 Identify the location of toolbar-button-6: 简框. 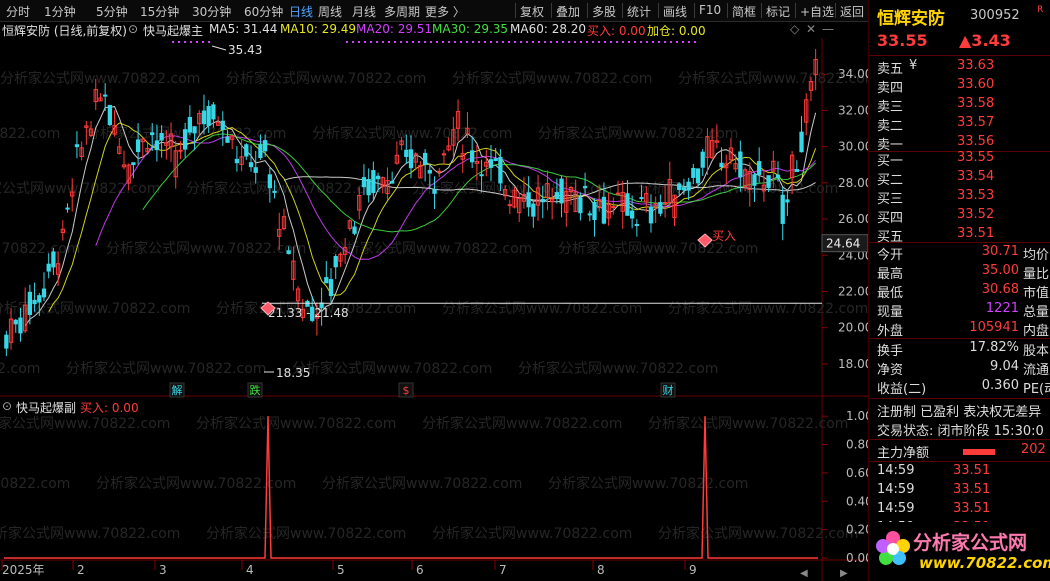
(744, 11).